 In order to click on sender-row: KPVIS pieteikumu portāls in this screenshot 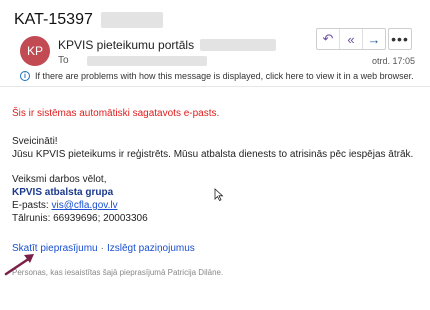, I will do `click(167, 45)`.